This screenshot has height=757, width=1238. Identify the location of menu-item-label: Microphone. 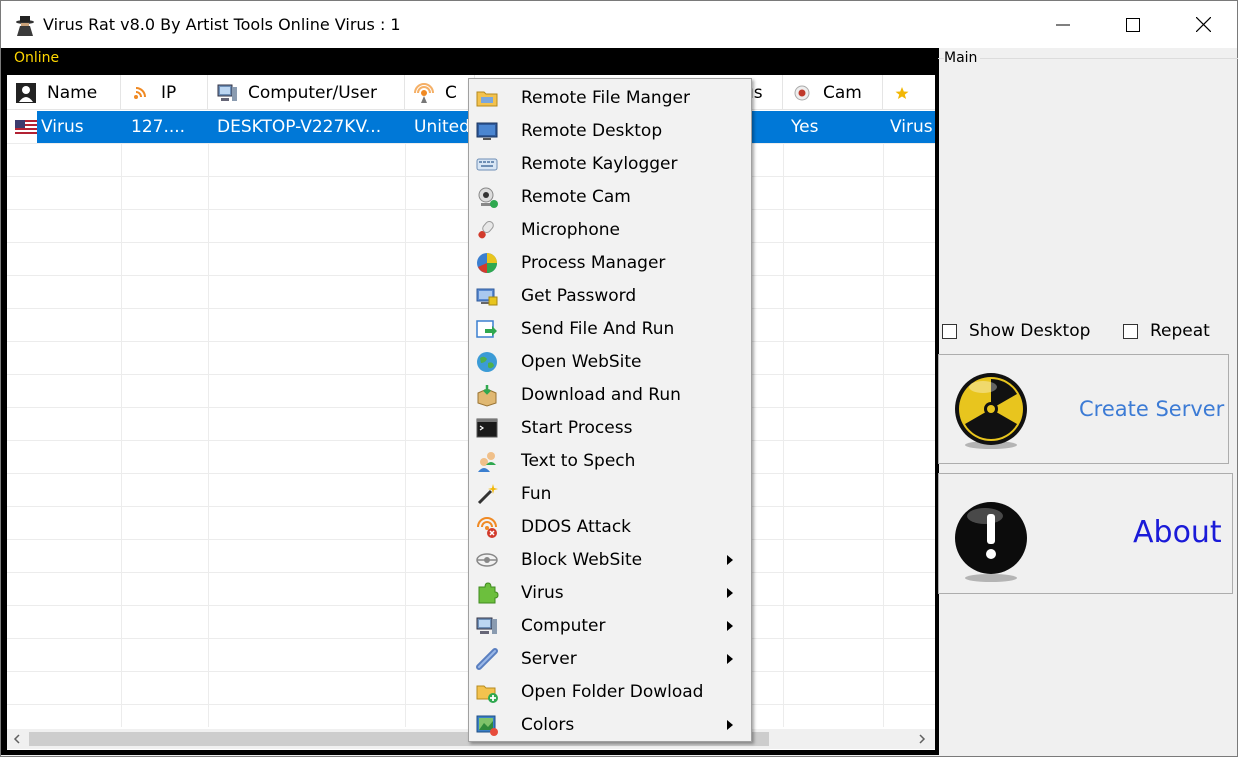
(570, 230).